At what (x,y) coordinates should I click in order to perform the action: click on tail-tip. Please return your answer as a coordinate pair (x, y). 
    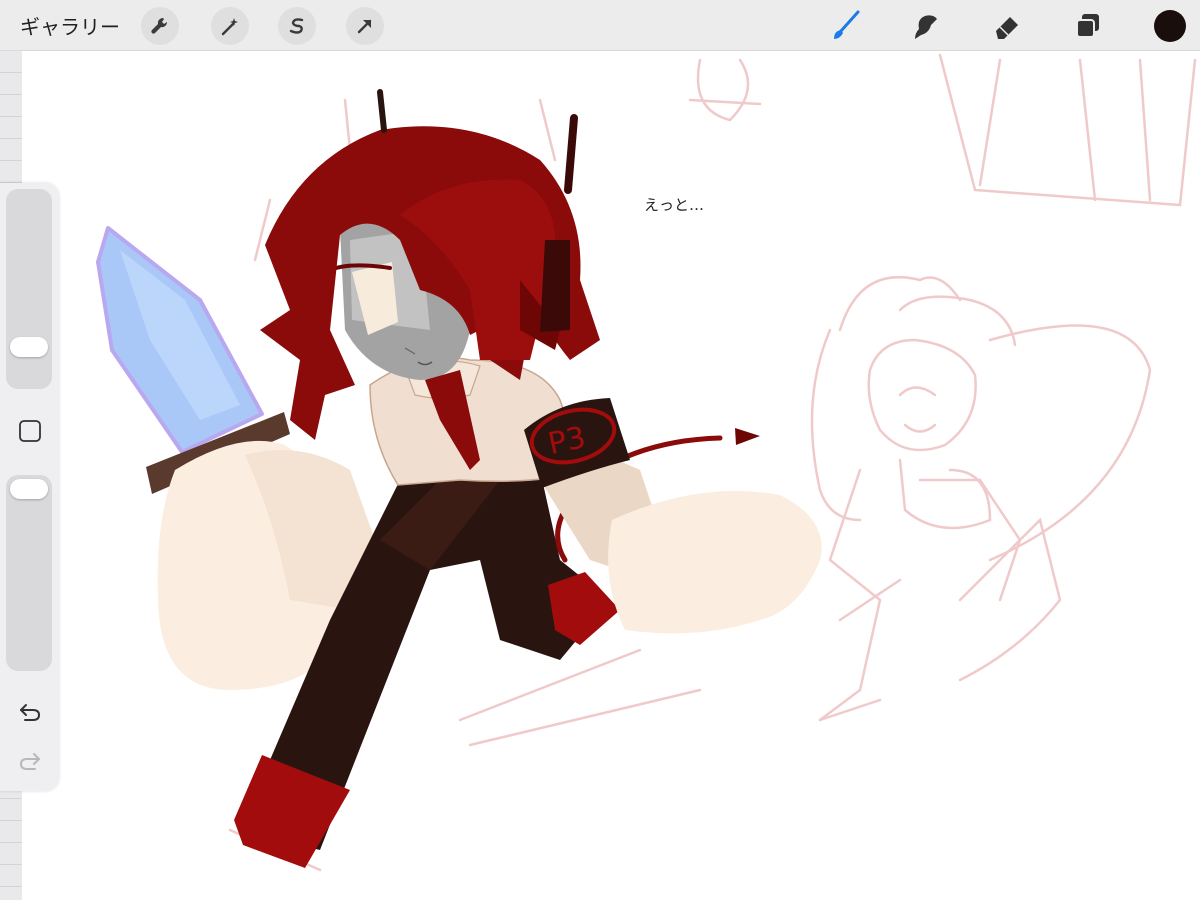
    Looking at the image, I should click on (747, 436).